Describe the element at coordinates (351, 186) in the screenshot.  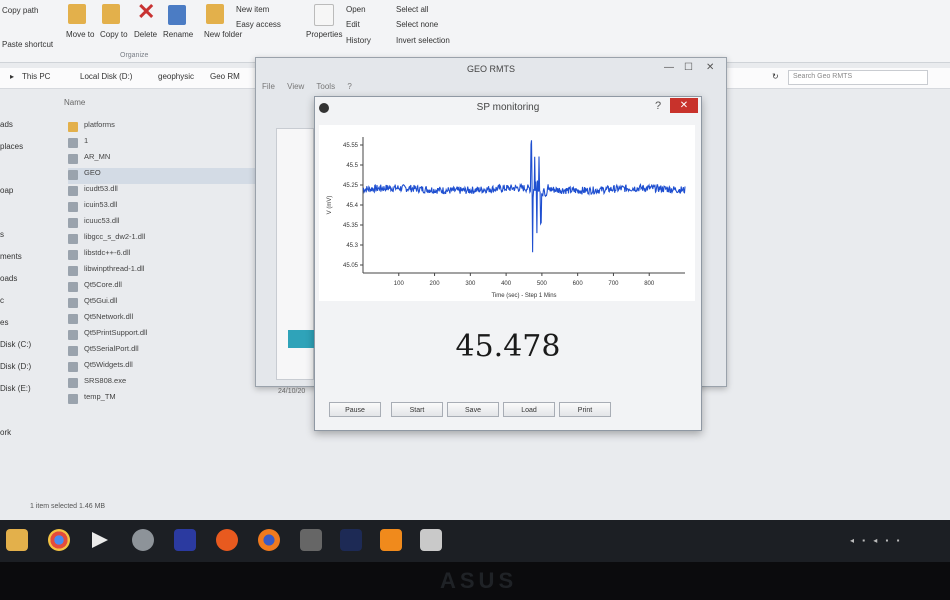
I see `y-tick-label: 45.25` at that location.